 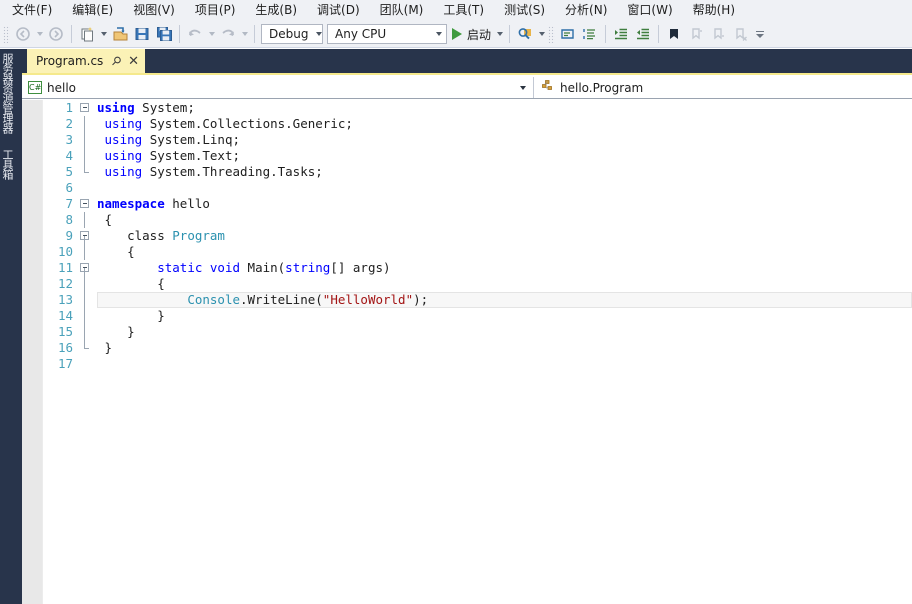 I want to click on code-text: using System.Text;, so click(x=503, y=156).